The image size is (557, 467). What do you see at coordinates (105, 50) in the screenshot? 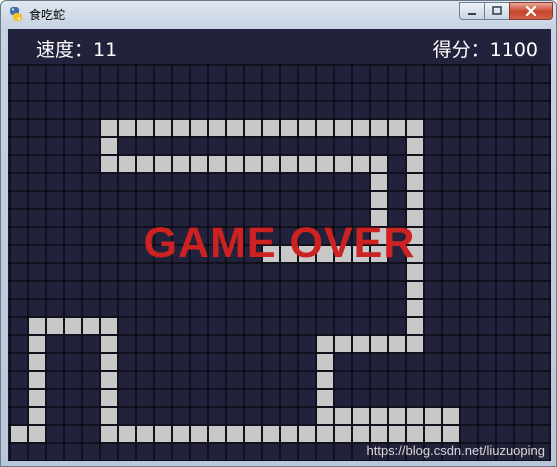
I see `speed-value: 11` at bounding box center [105, 50].